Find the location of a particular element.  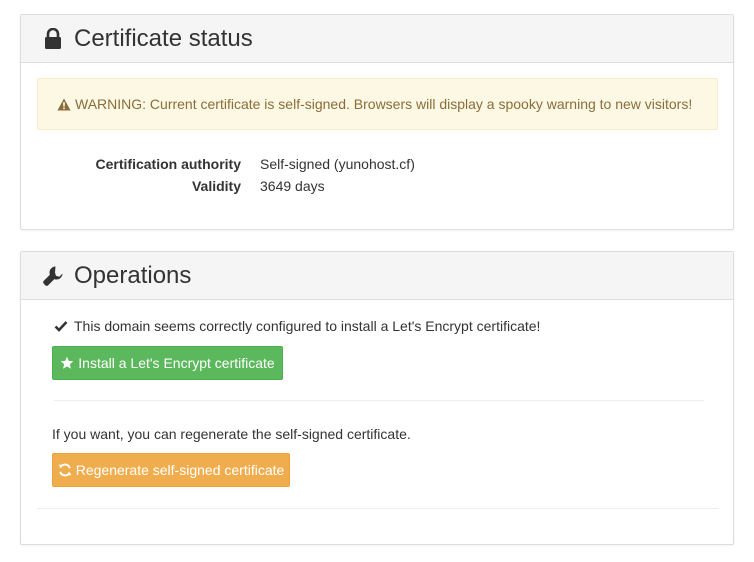

panel-title: Certificate status is located at coordinates (163, 38).